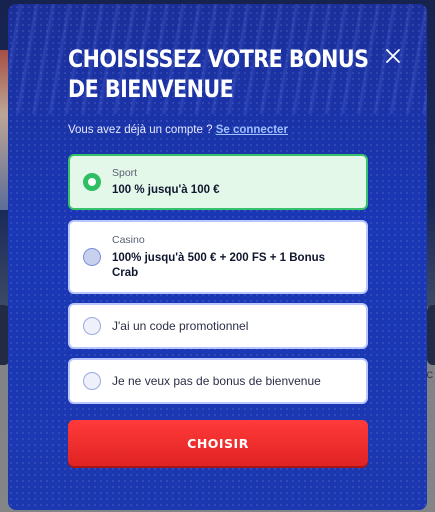  I want to click on close-button, so click(393, 56).